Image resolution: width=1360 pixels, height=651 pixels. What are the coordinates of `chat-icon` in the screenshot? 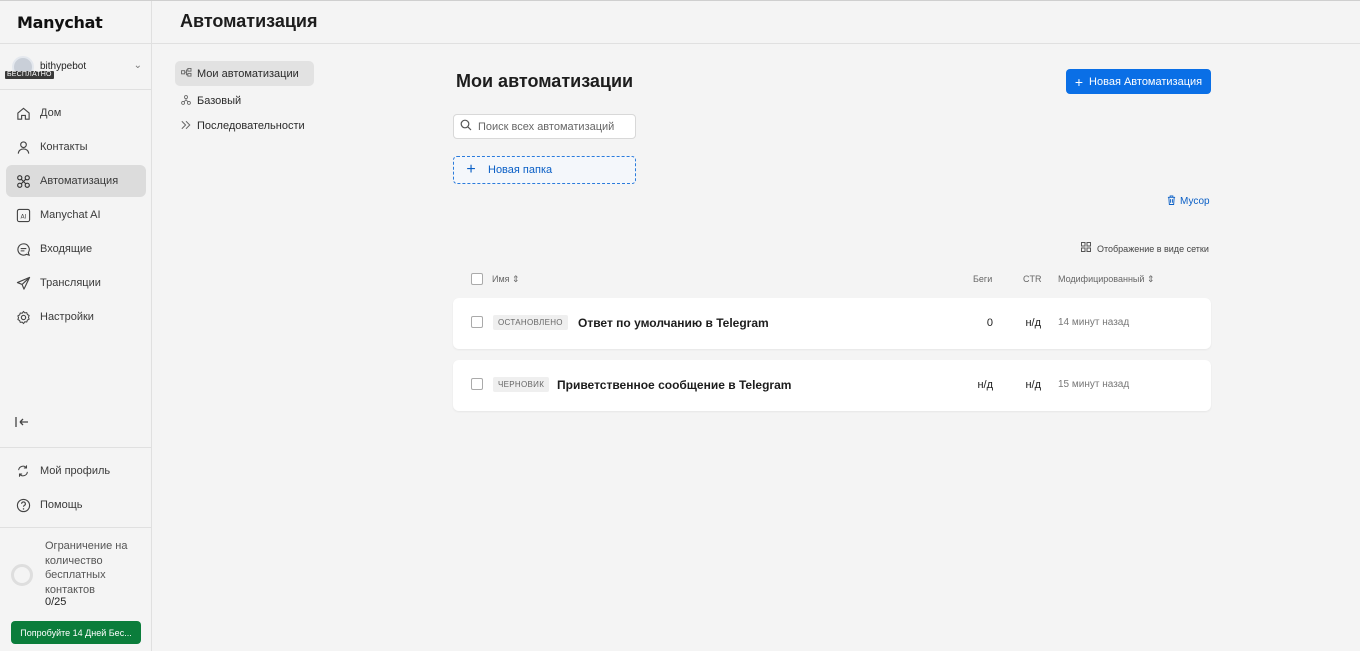 It's located at (23, 249).